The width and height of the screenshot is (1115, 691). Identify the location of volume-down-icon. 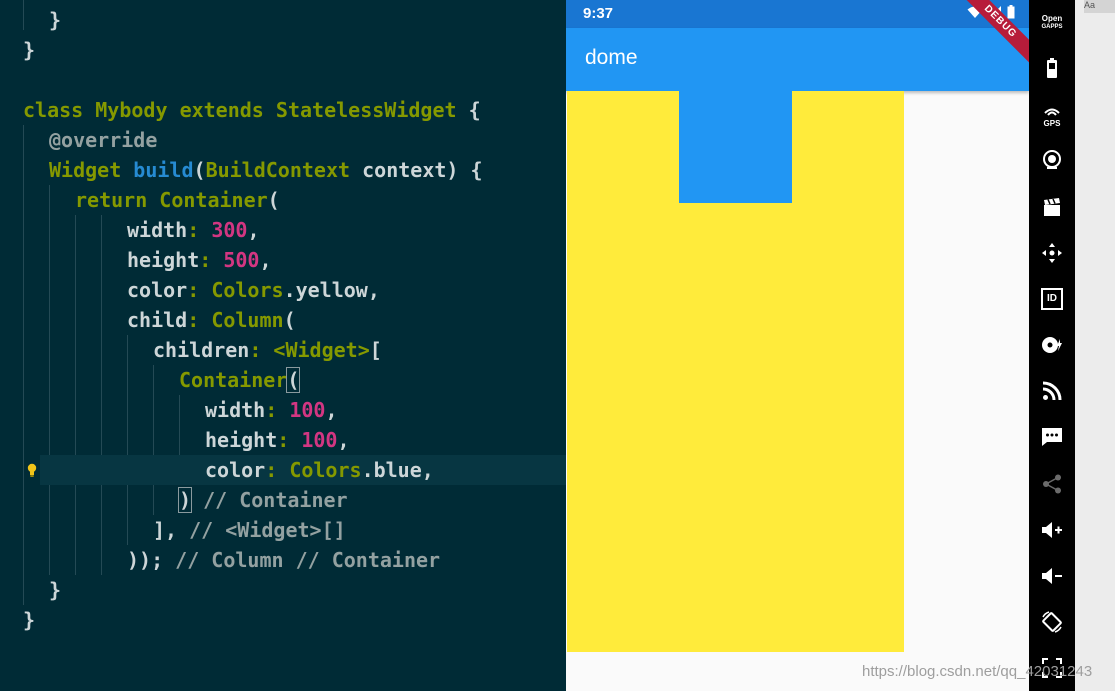
(1052, 576).